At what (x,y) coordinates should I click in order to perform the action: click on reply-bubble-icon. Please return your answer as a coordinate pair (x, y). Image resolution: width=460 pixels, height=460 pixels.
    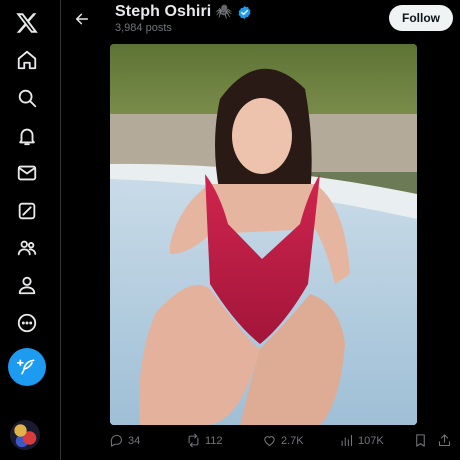
    Looking at the image, I should click on (116, 440).